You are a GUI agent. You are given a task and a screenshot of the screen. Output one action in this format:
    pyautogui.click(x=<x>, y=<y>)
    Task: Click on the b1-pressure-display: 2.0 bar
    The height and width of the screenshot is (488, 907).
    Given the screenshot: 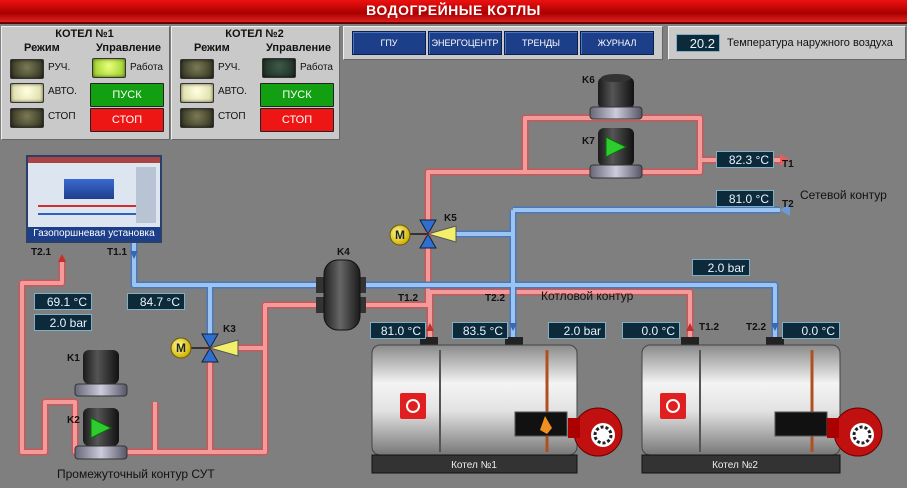 What is the action you would take?
    pyautogui.click(x=577, y=330)
    